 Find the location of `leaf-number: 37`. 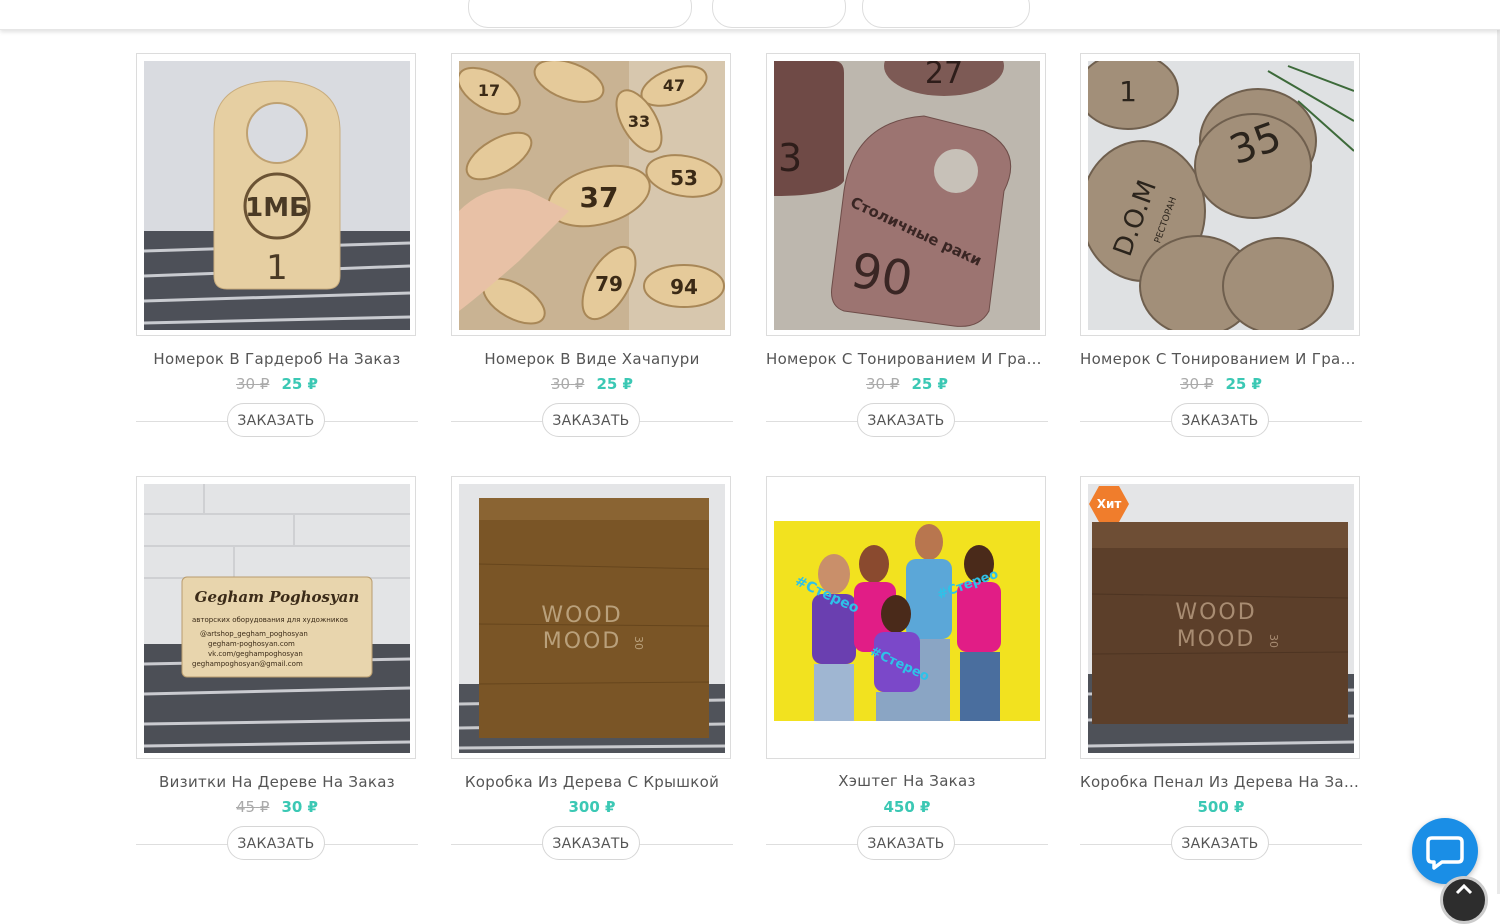

leaf-number: 37 is located at coordinates (599, 197).